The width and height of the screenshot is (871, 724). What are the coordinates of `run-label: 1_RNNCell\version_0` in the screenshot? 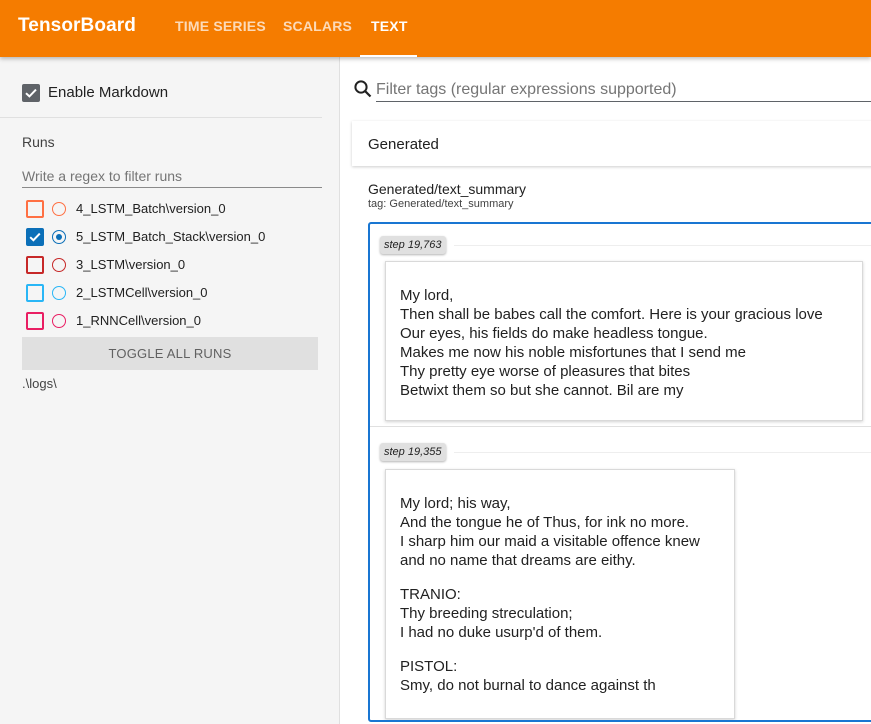 It's located at (138, 320).